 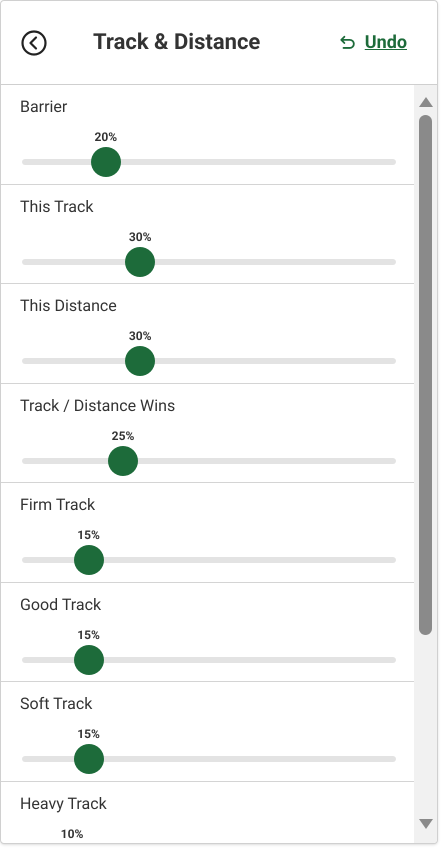 What do you see at coordinates (176, 43) in the screenshot?
I see `page-title: Track & Distance` at bounding box center [176, 43].